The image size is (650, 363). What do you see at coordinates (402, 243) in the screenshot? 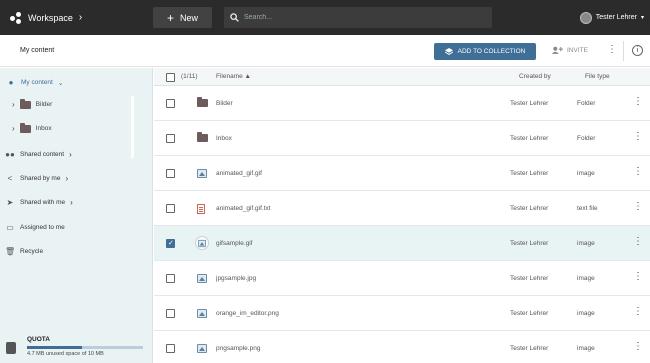
I see `table-row: gifsample.gif Tester Lehrer image ⋮` at bounding box center [402, 243].